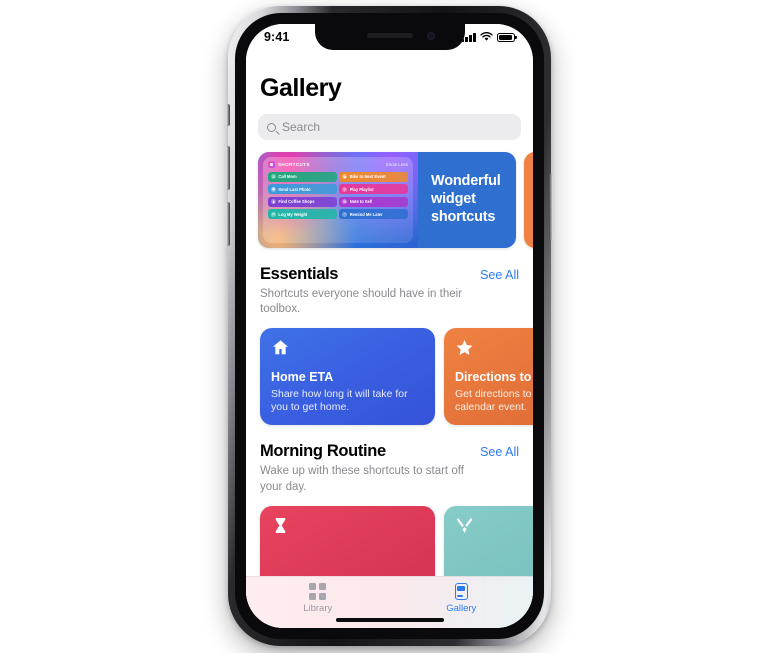  Describe the element at coordinates (299, 274) in the screenshot. I see `section-title: Essentials` at that location.